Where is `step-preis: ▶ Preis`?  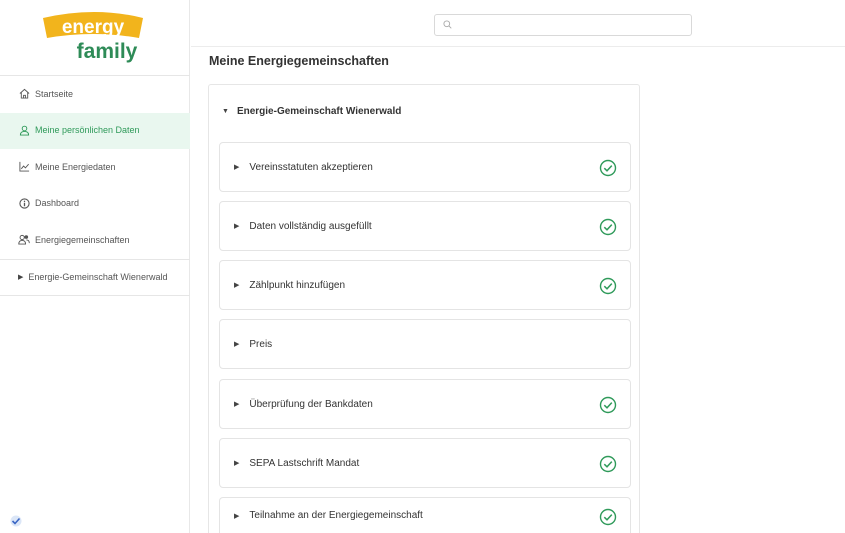
step-preis: ▶ Preis is located at coordinates (425, 344).